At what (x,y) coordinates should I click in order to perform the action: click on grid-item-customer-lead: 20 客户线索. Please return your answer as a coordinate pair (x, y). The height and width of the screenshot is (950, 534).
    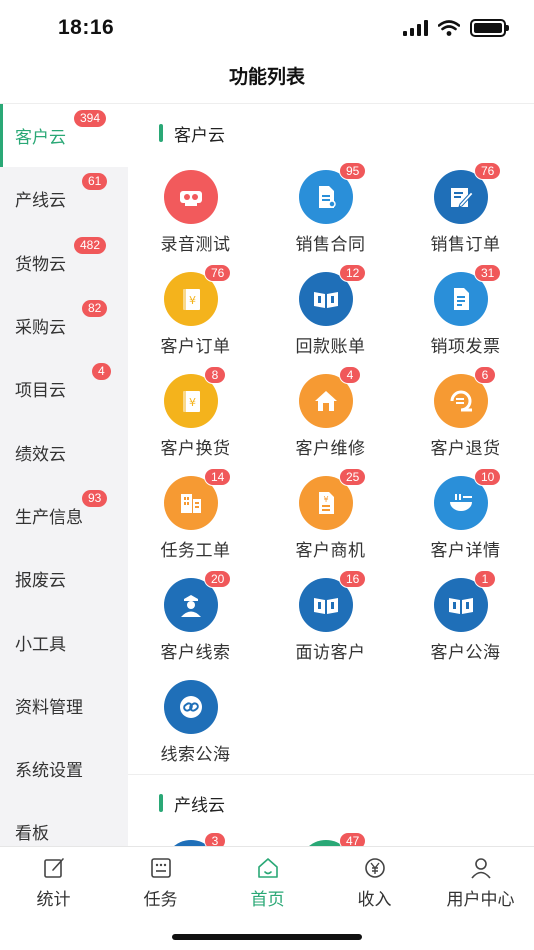
    Looking at the image, I should click on (195, 624).